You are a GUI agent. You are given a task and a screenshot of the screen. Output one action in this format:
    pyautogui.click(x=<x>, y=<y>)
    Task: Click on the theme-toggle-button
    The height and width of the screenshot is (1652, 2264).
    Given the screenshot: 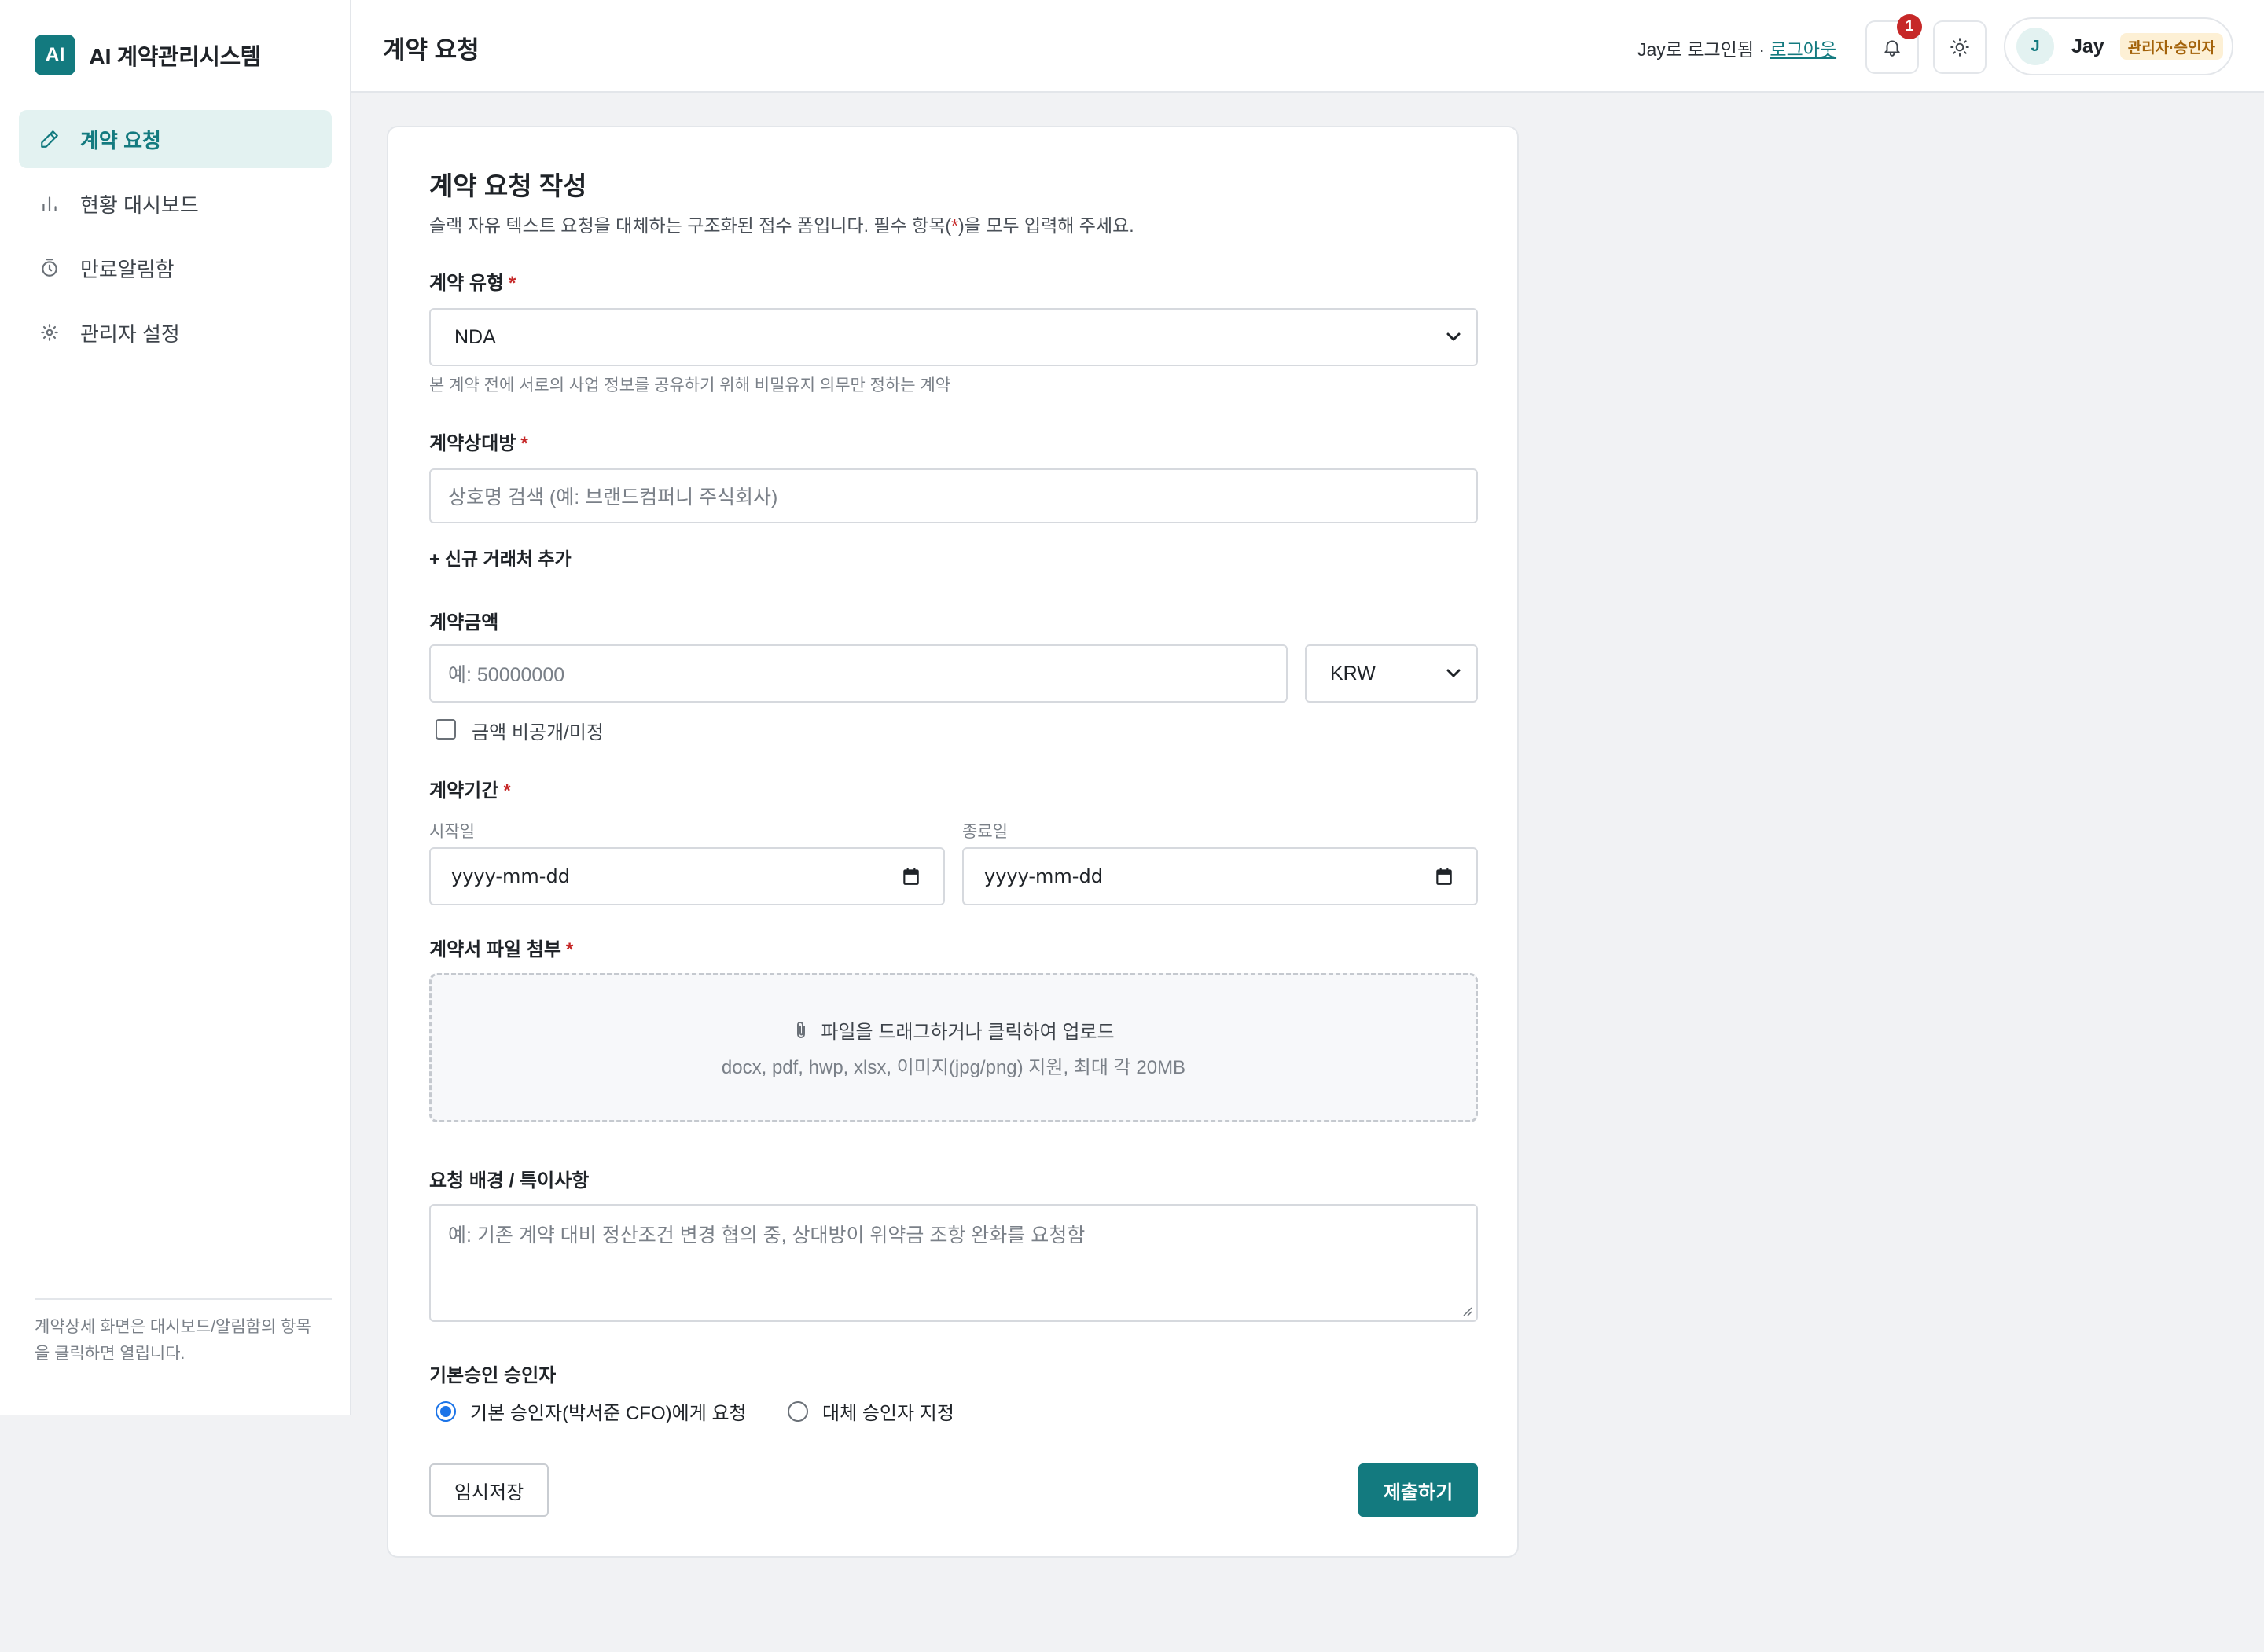 What is the action you would take?
    pyautogui.click(x=1960, y=47)
    